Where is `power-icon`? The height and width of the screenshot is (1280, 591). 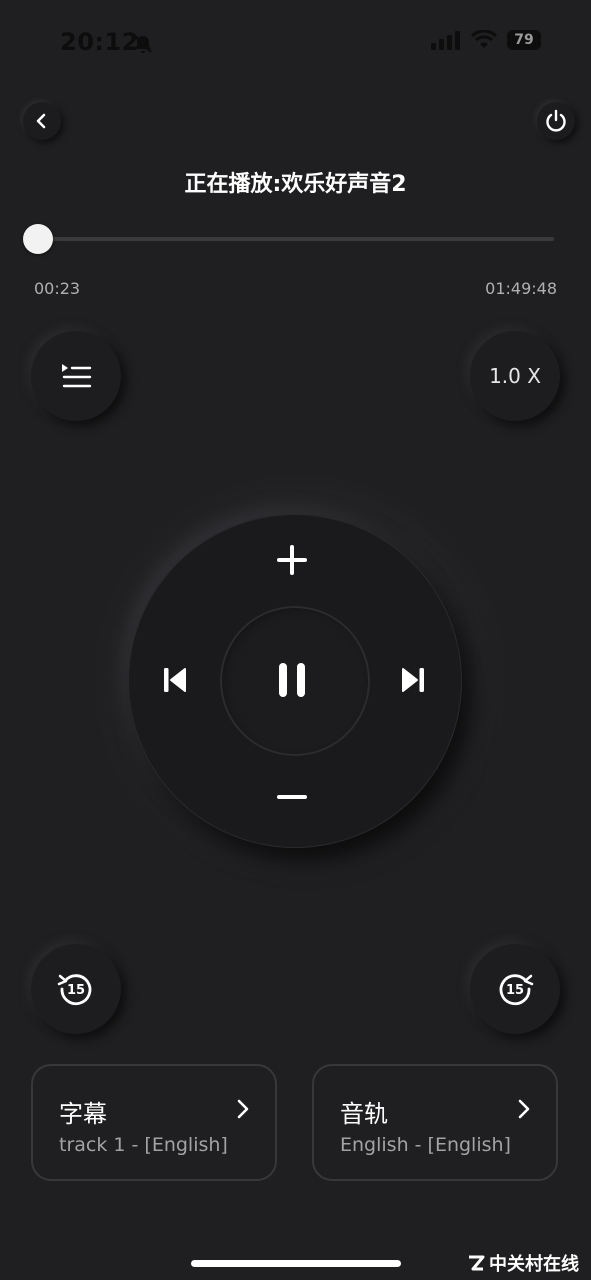
power-icon is located at coordinates (556, 120).